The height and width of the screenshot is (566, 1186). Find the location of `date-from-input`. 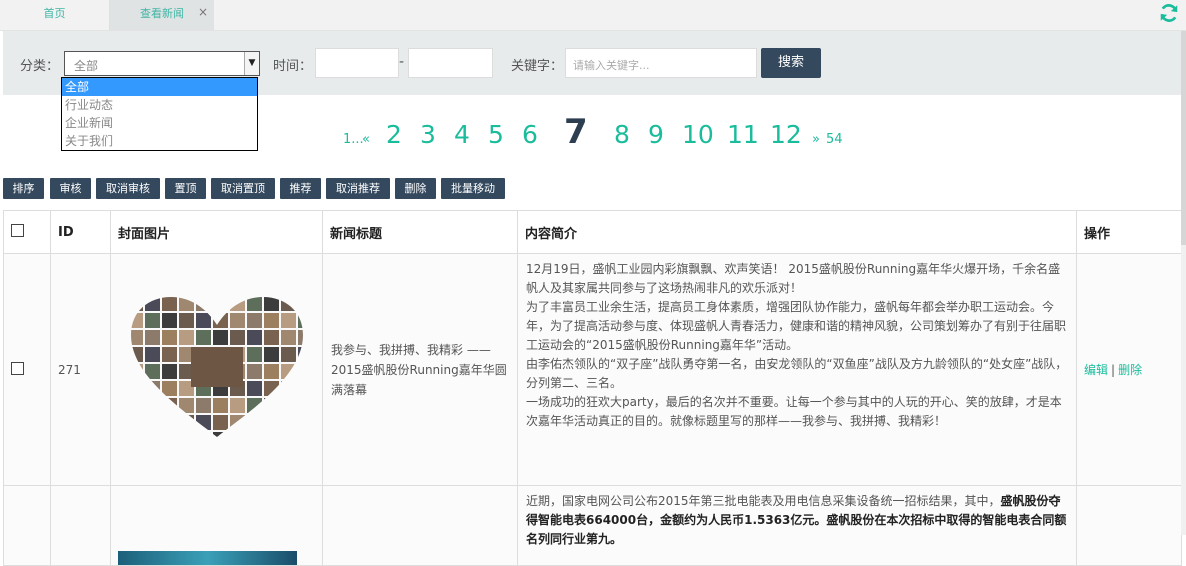

date-from-input is located at coordinates (357, 63).